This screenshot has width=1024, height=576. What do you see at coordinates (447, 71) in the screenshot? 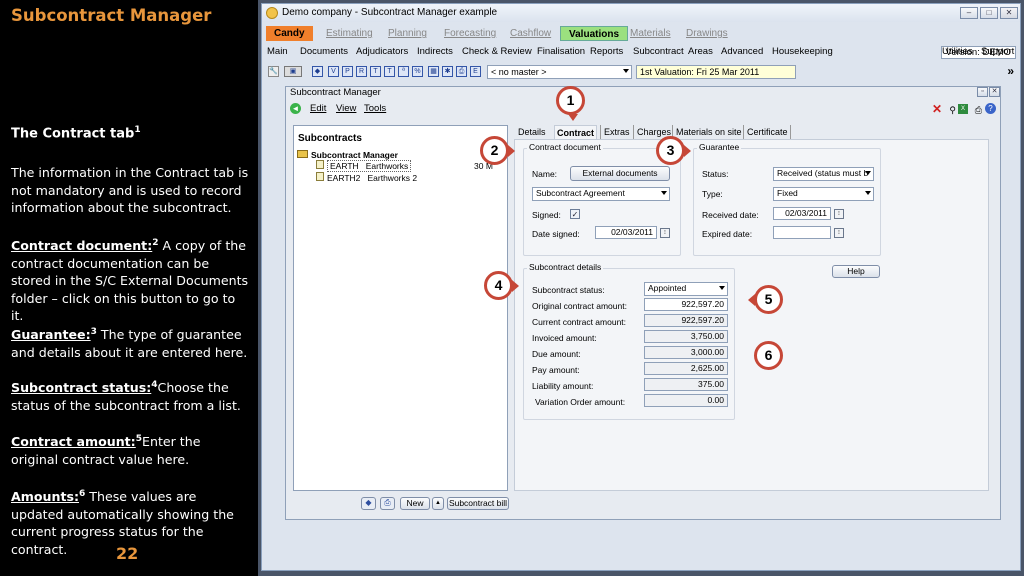
I see `tools-icon: ✱` at bounding box center [447, 71].